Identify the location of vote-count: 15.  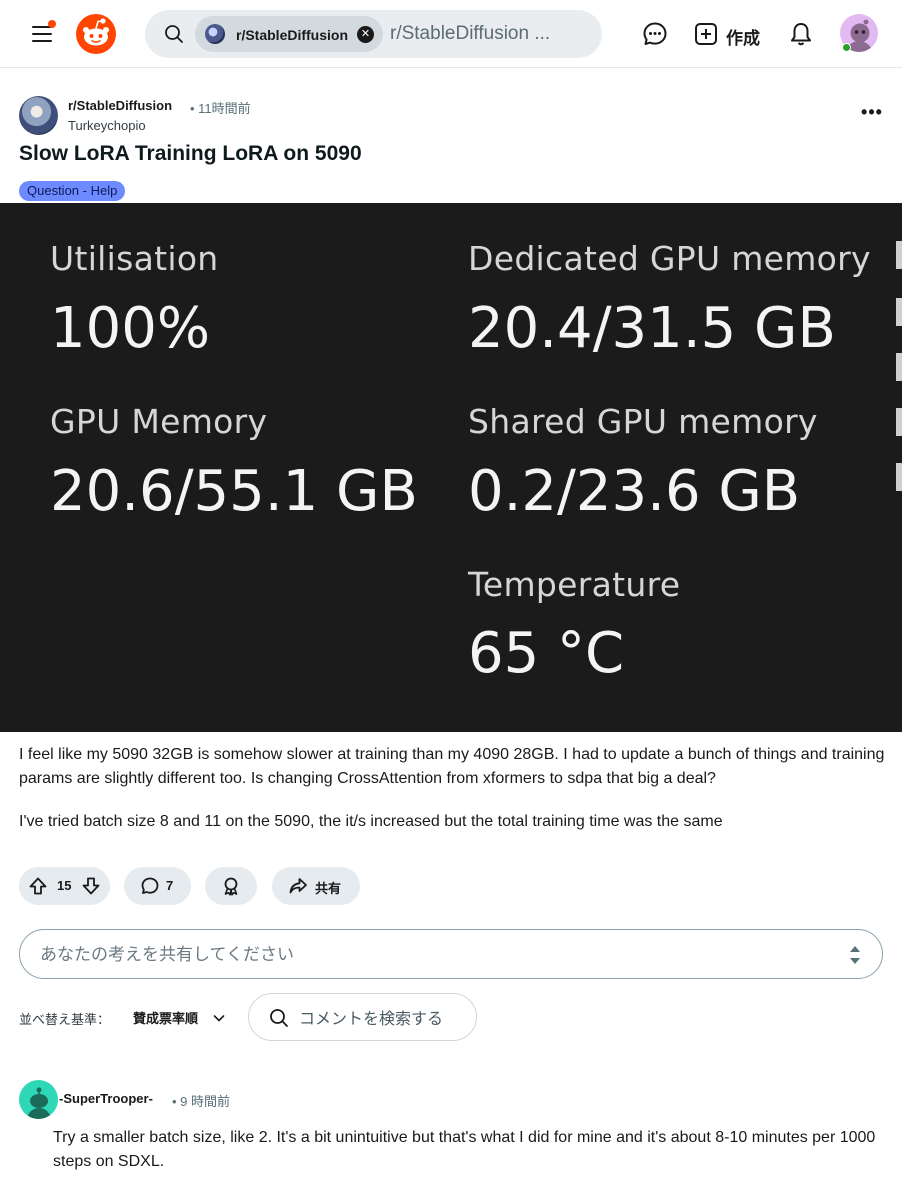
(64, 885).